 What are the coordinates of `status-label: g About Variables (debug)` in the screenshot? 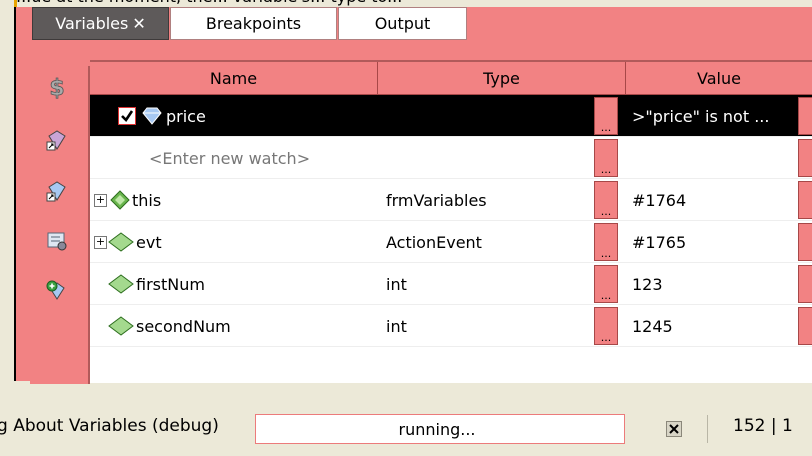 It's located at (109, 426).